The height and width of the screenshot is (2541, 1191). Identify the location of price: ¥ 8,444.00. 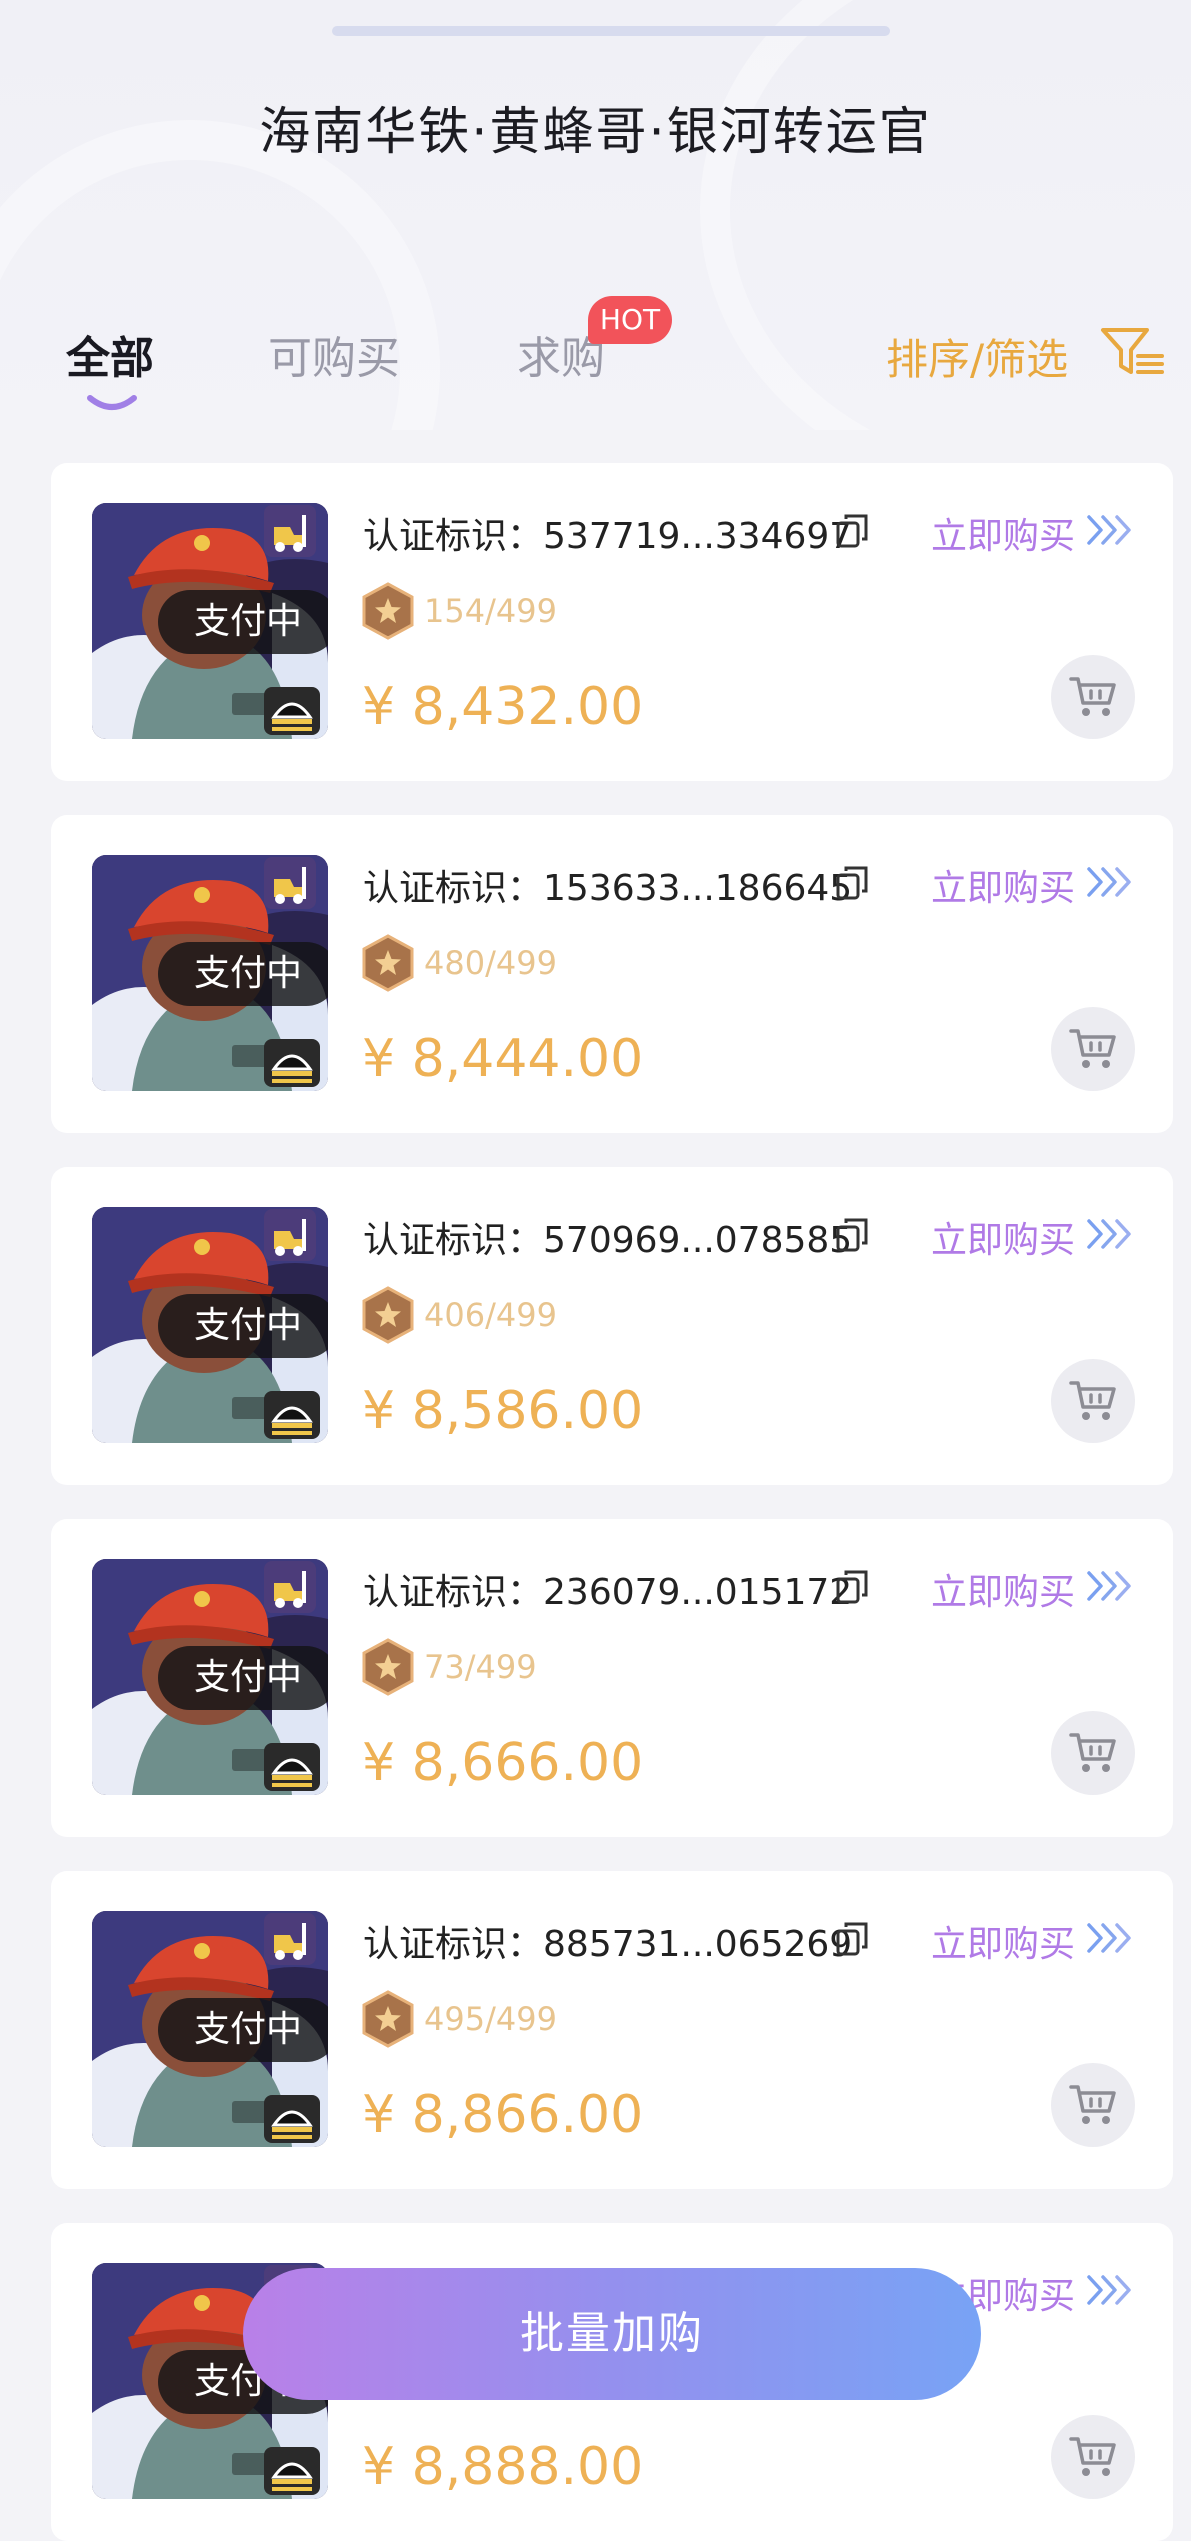
(502, 1059).